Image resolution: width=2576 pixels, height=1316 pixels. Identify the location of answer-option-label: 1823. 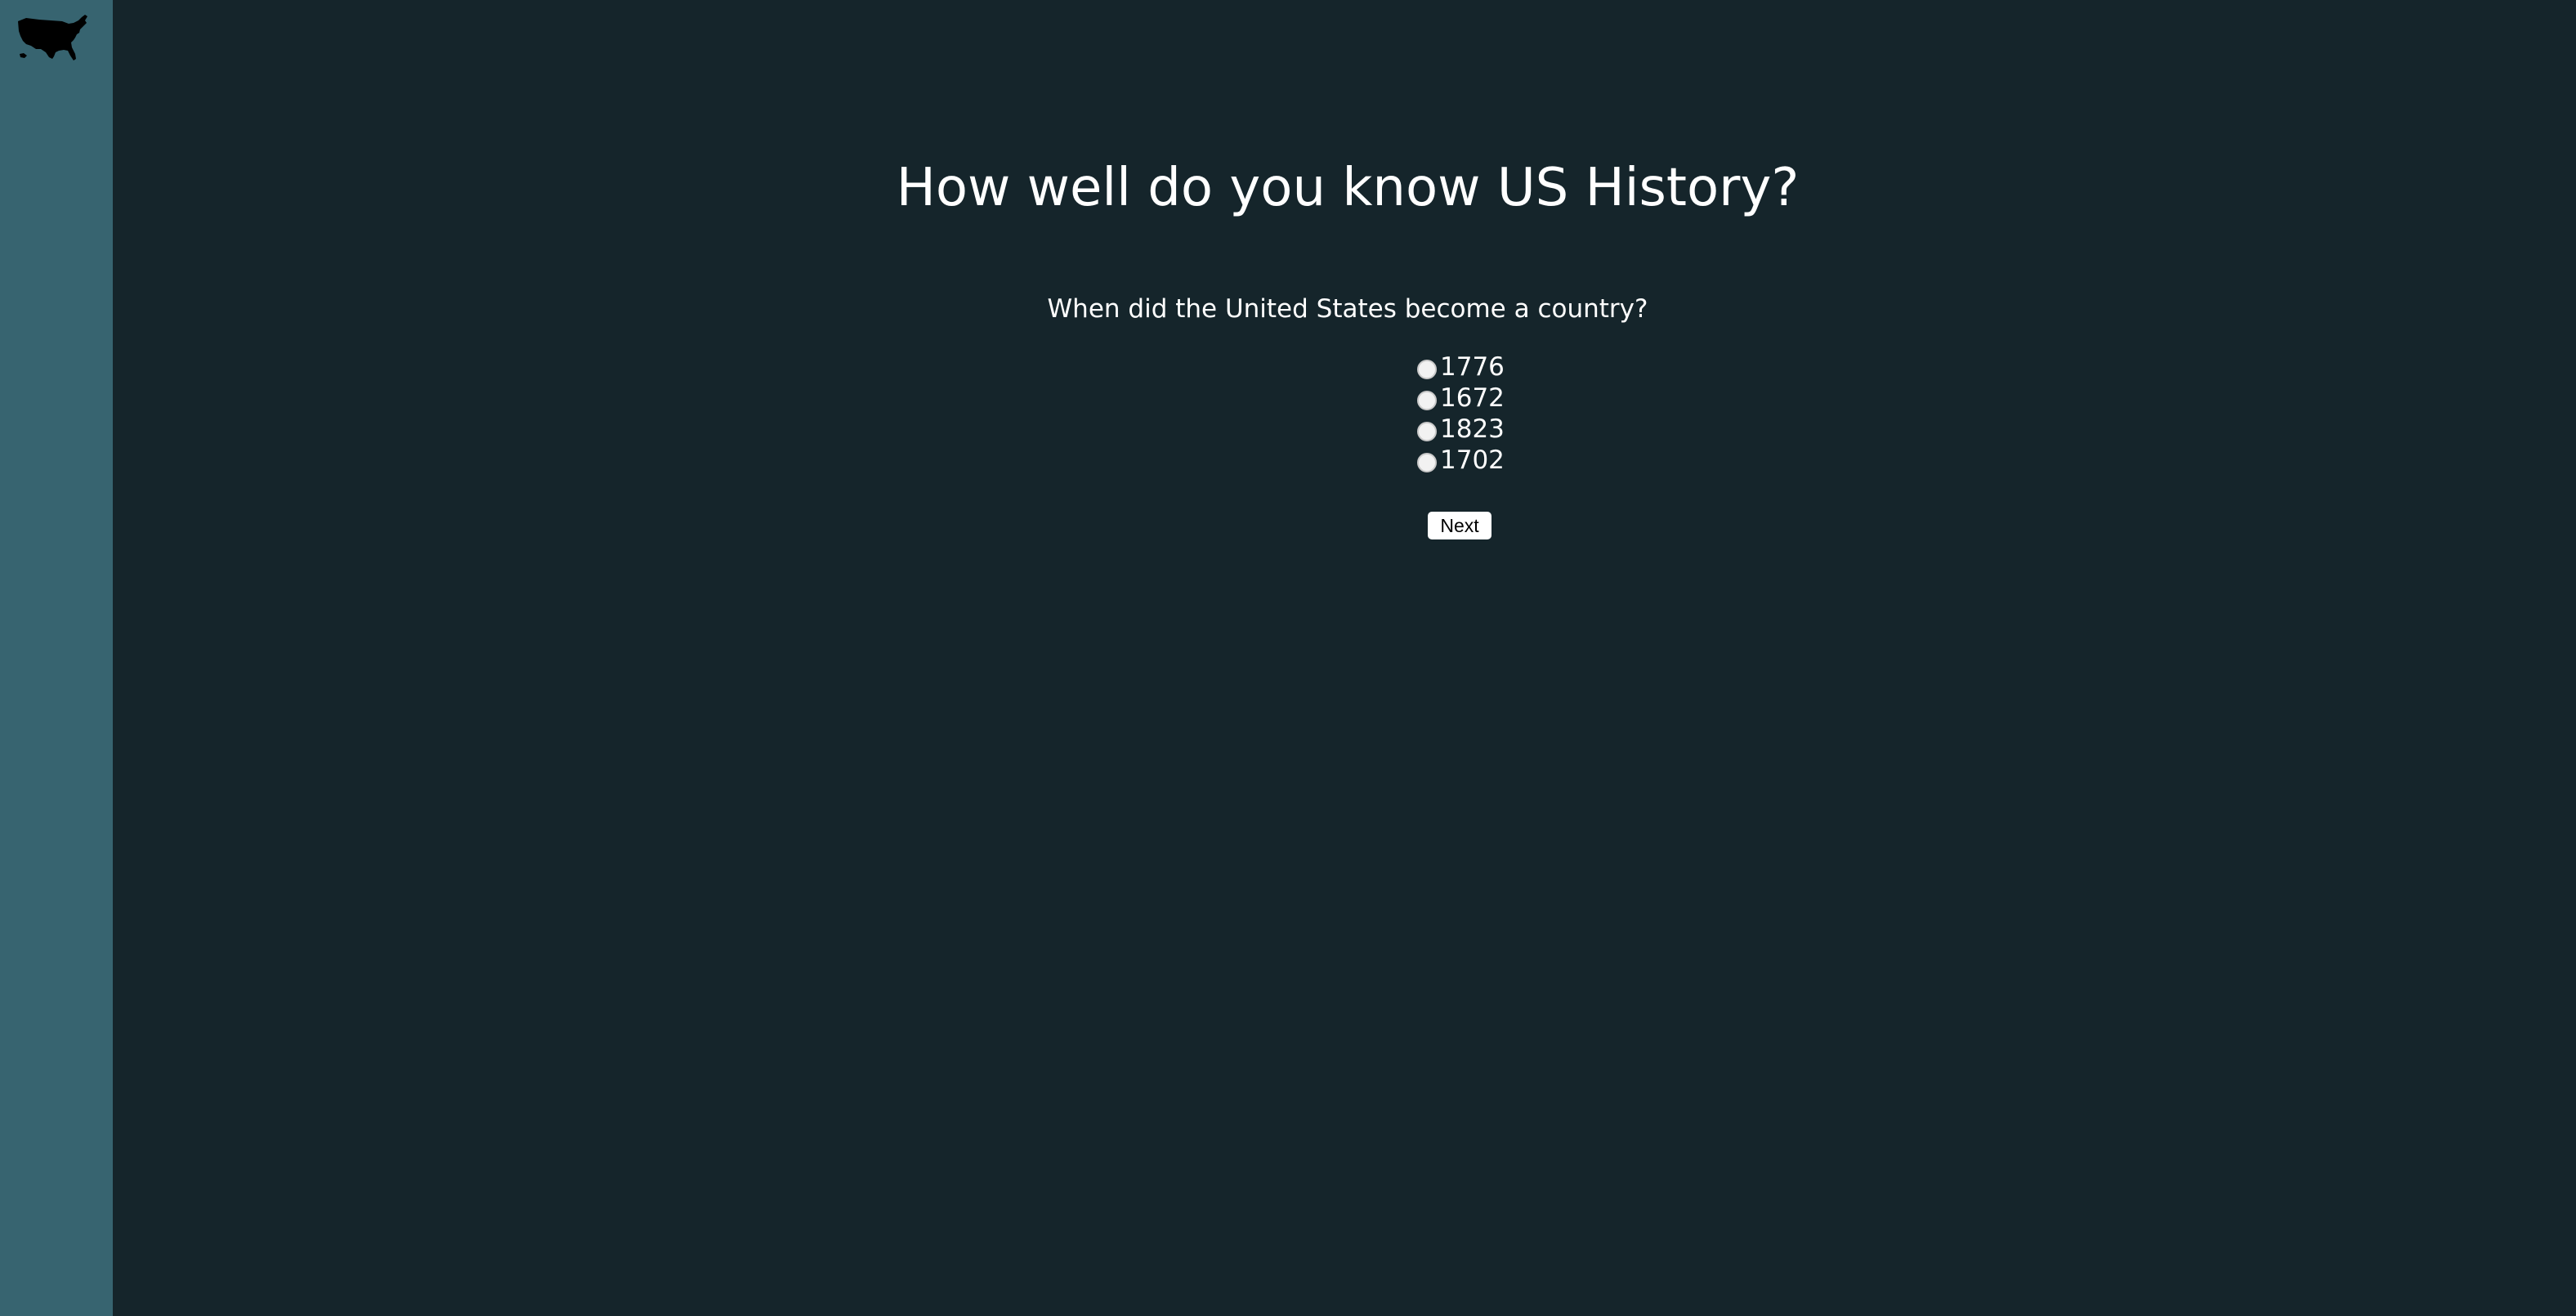
(1472, 429).